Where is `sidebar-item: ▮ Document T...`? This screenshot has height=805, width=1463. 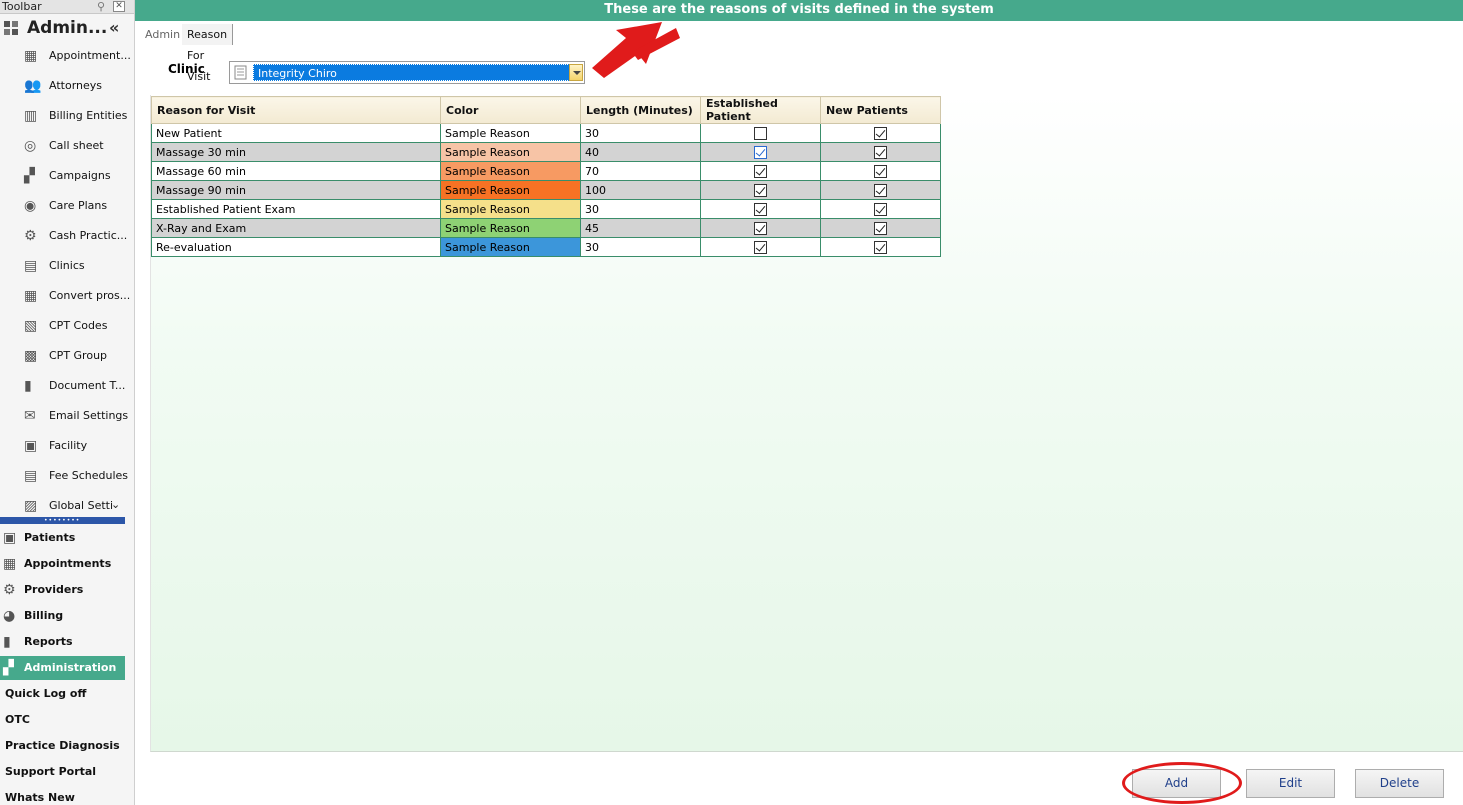 sidebar-item: ▮ Document T... is located at coordinates (67, 386).